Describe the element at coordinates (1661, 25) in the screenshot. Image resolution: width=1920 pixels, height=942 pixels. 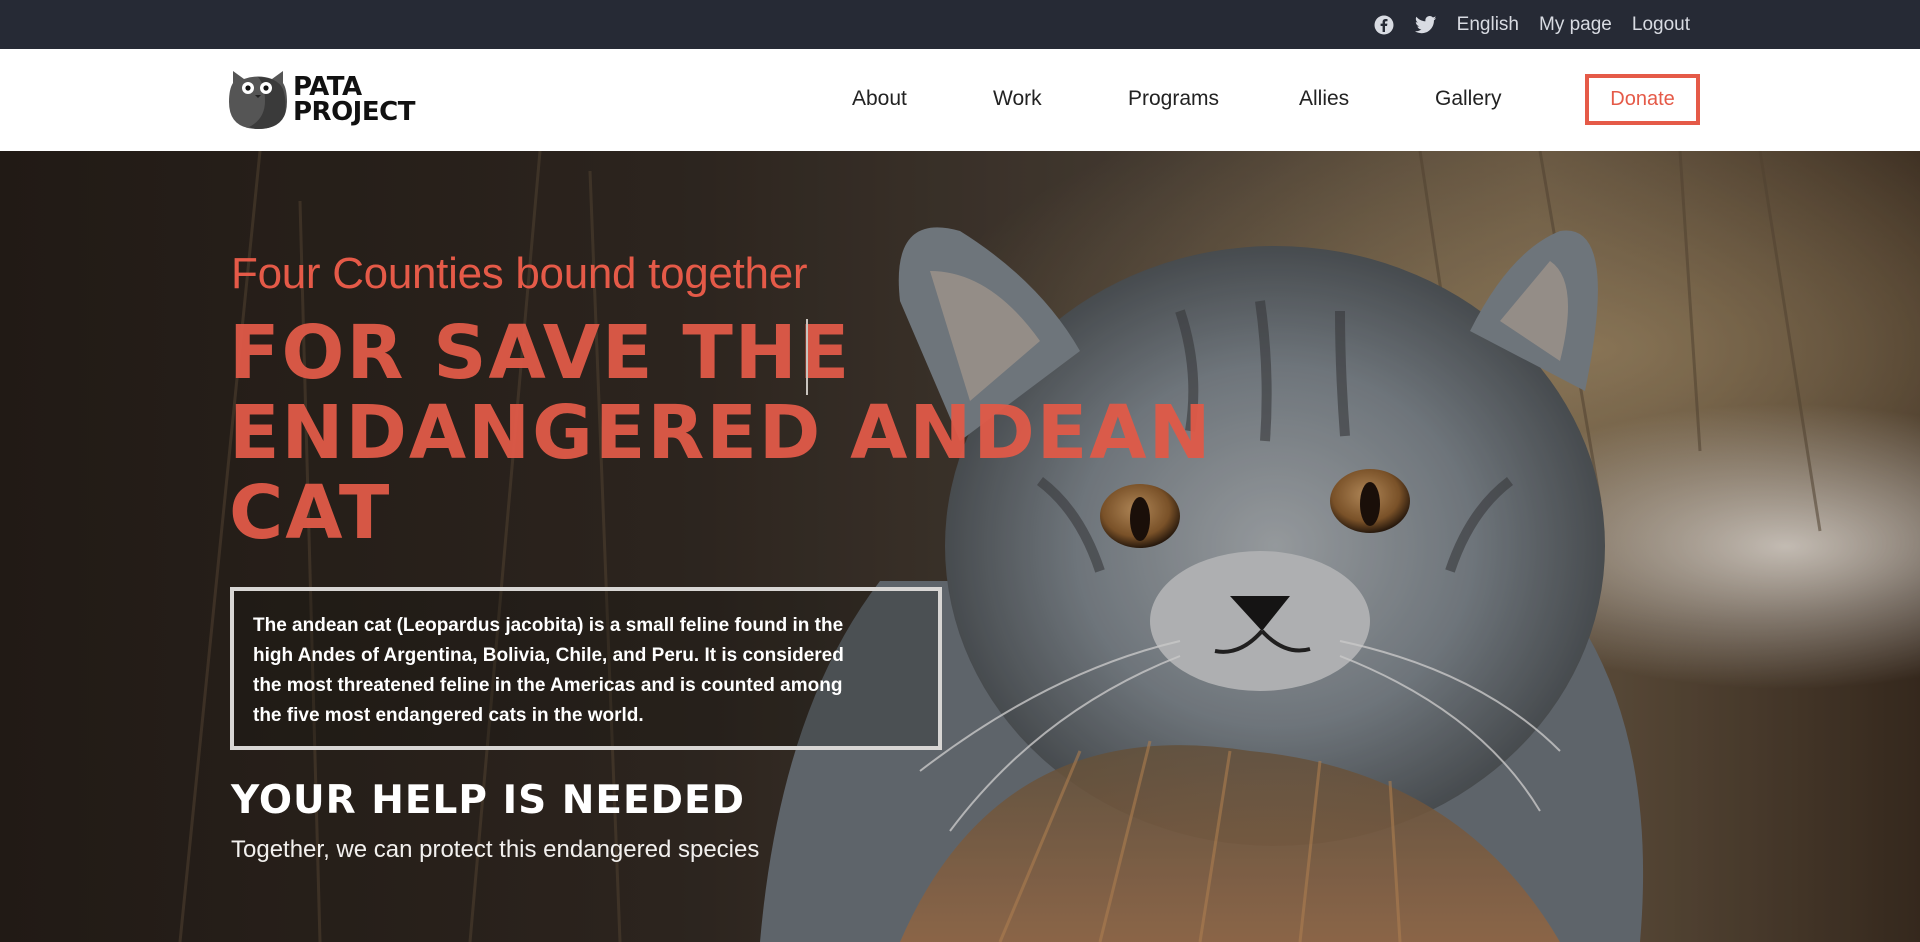
I see `logout-link: Logout` at that location.